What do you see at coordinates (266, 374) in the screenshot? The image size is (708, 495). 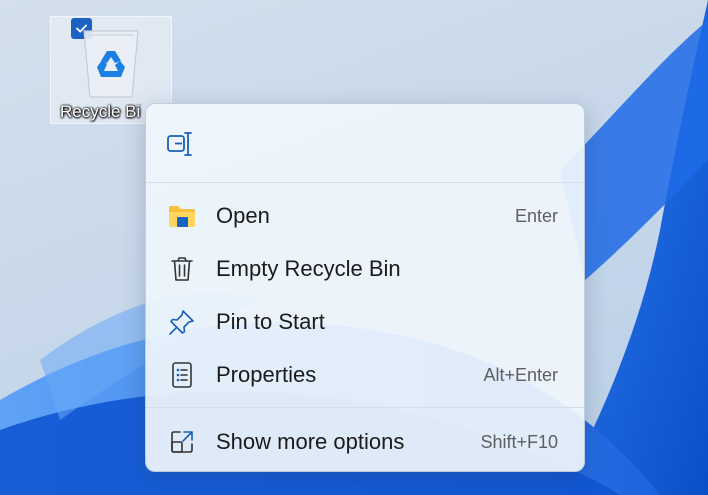 I see `menu-item-label: Properties` at bounding box center [266, 374].